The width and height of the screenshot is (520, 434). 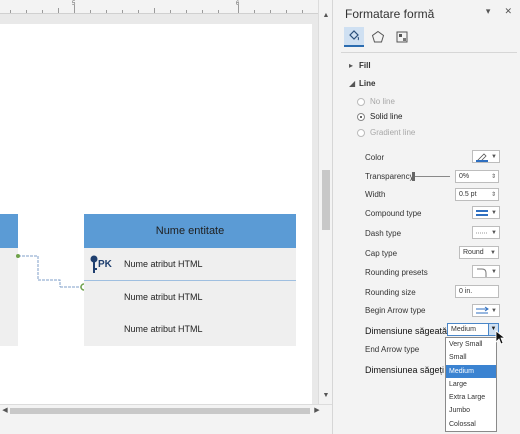 I want to click on scroll-up-arrow: ▲, so click(x=326, y=16).